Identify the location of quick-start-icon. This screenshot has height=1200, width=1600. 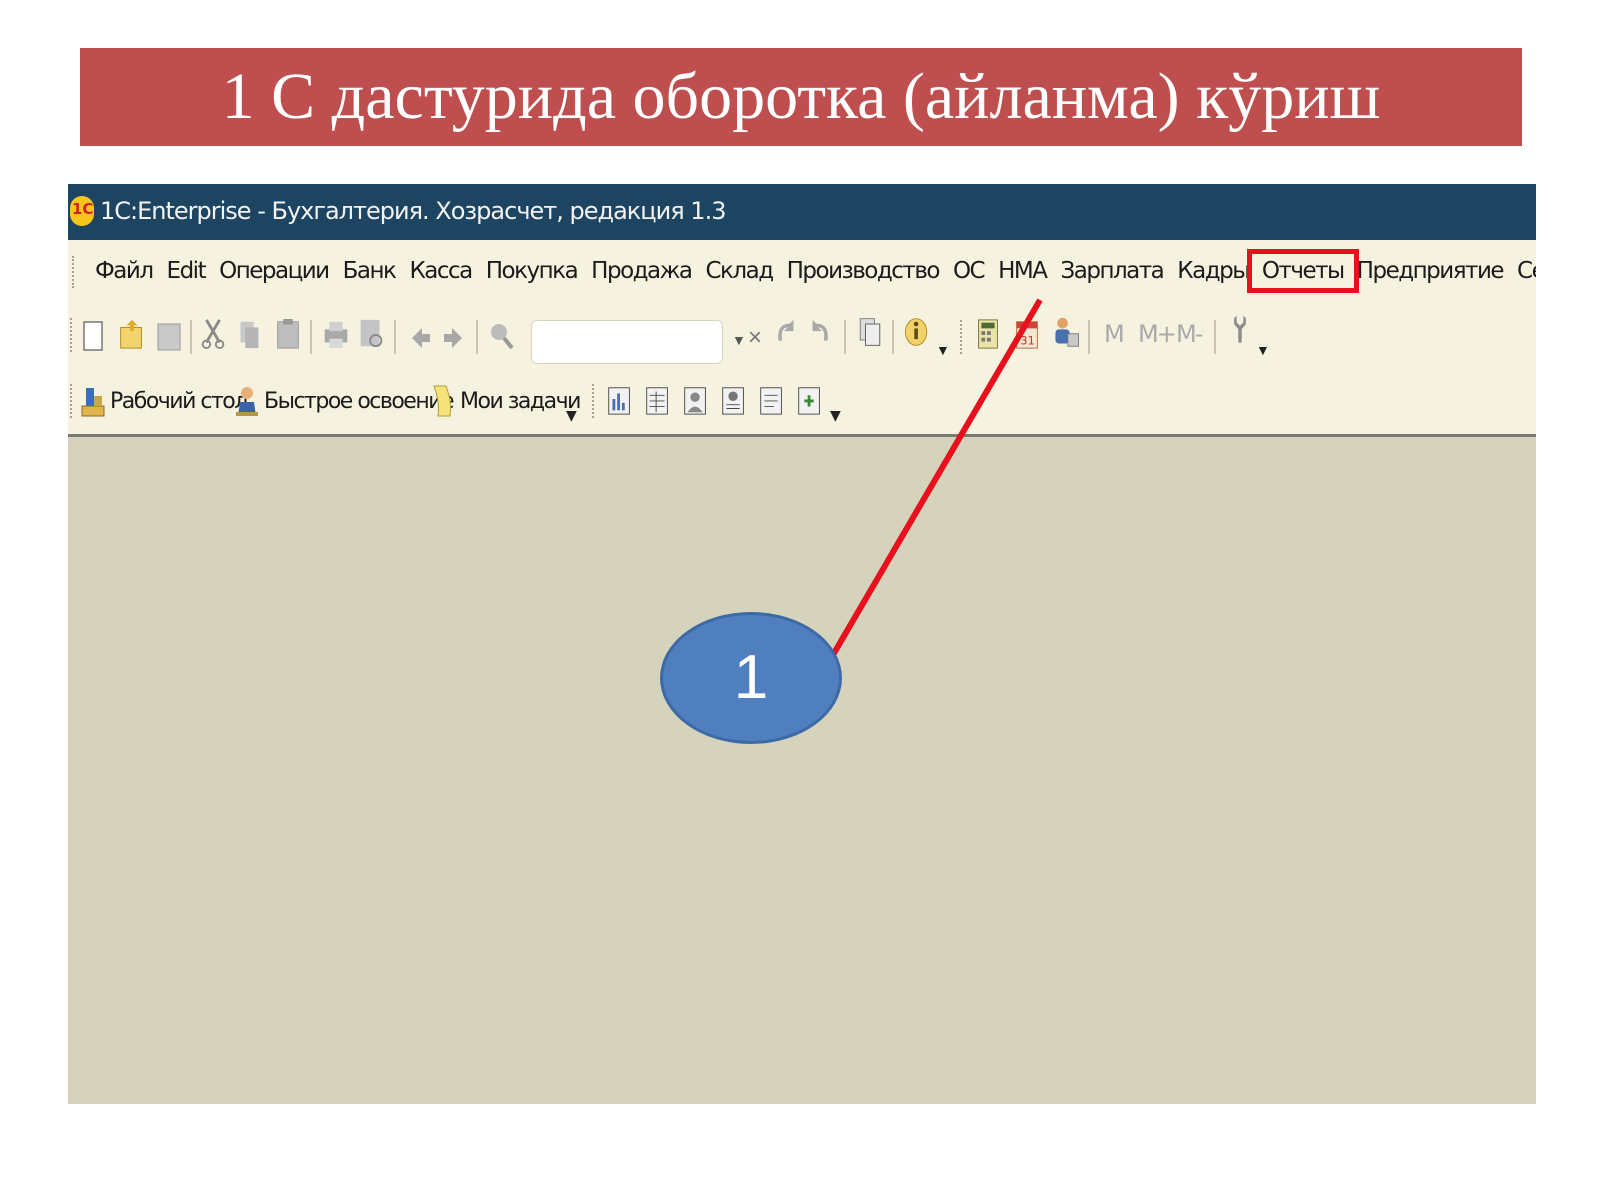
(247, 401).